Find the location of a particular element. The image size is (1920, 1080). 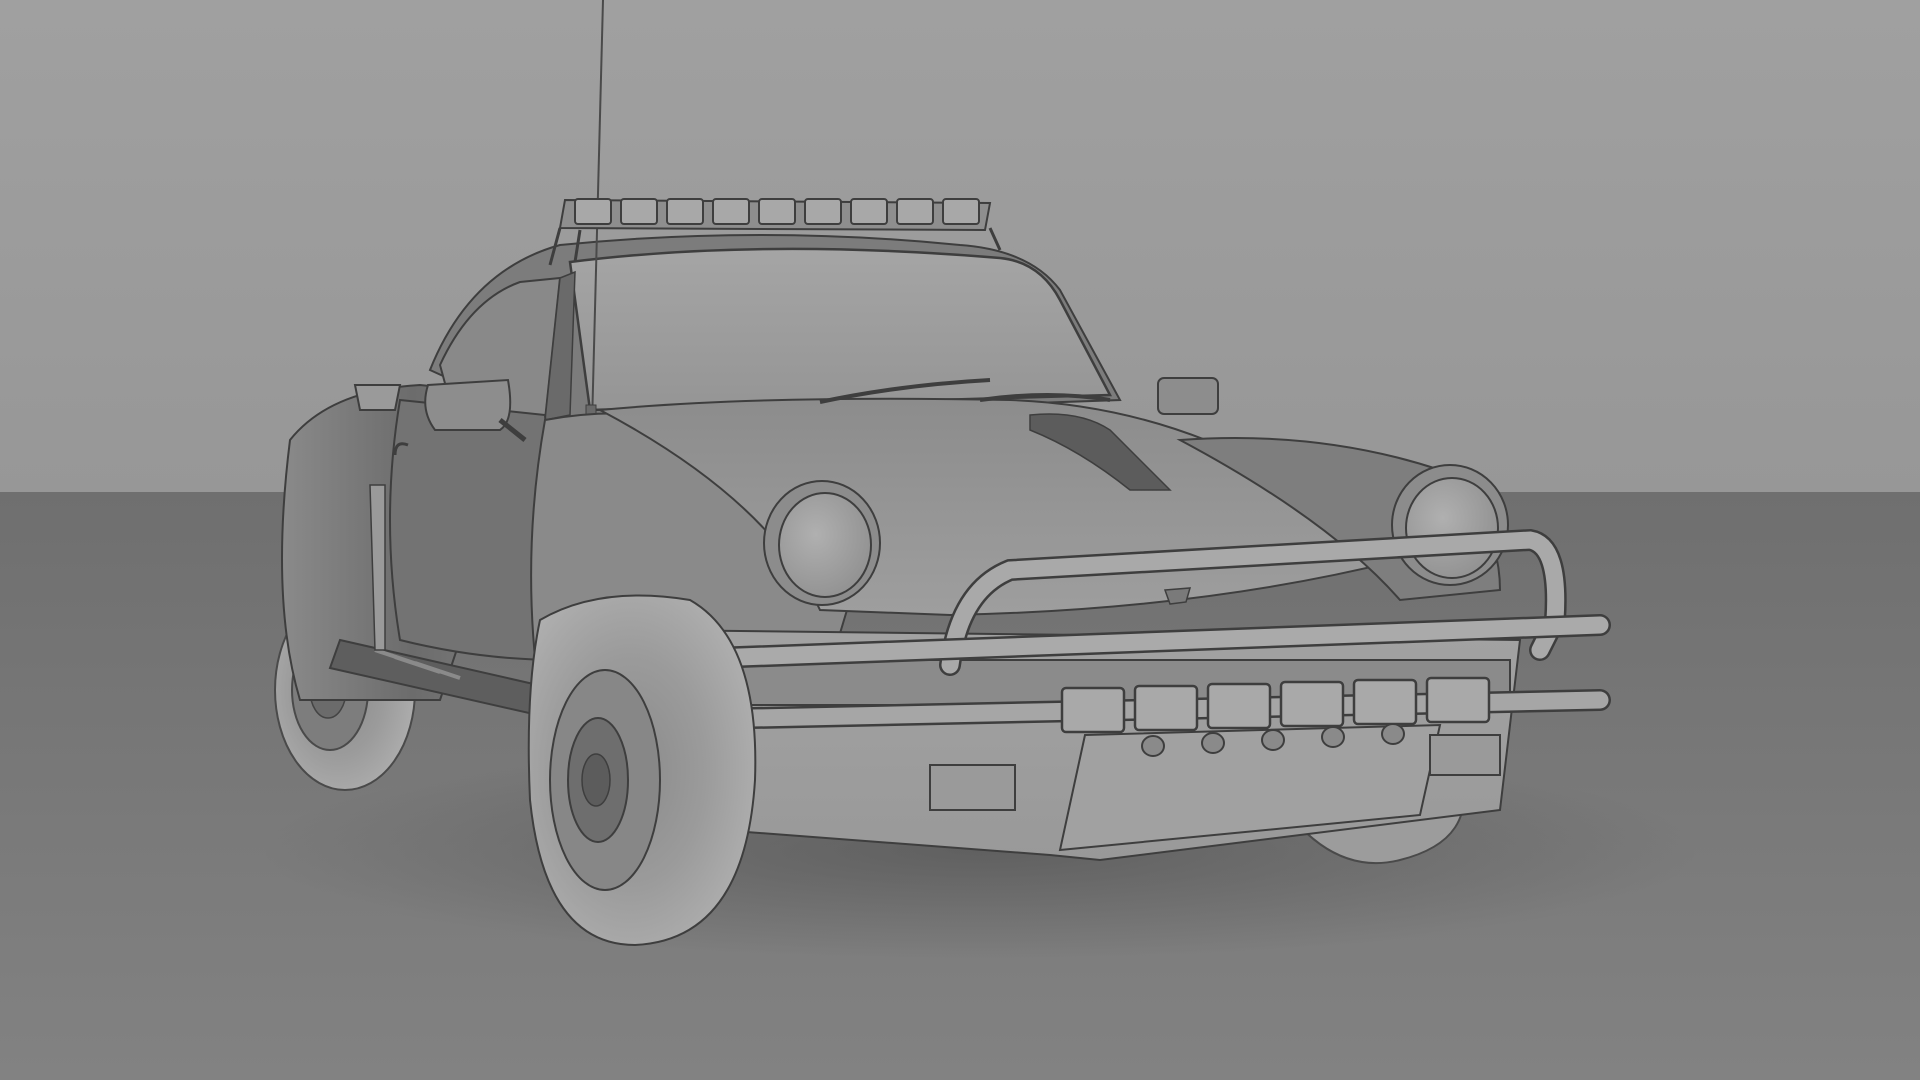

headlight-left is located at coordinates (822, 543).